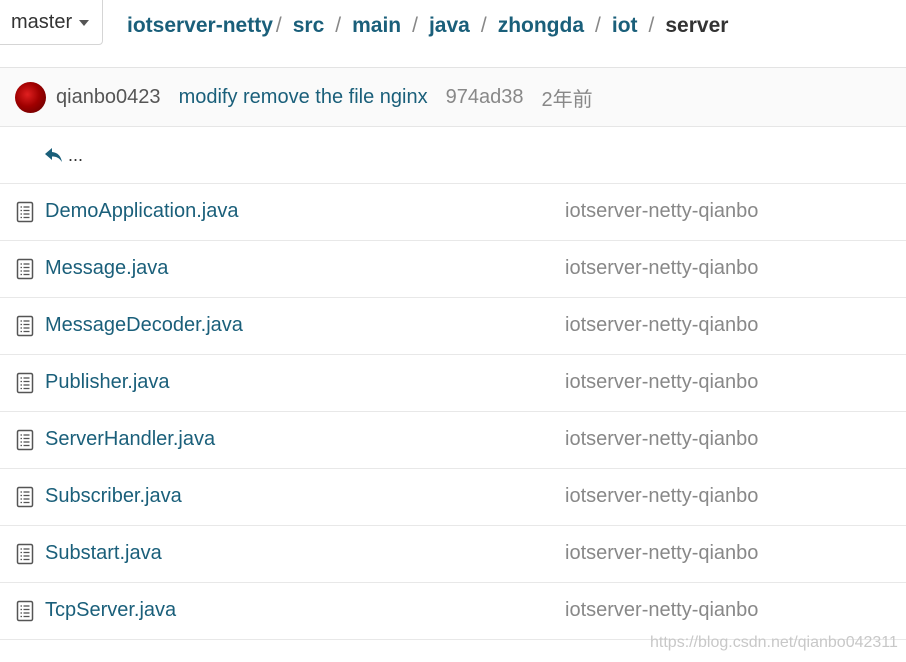 The image size is (906, 662). Describe the element at coordinates (106, 268) in the screenshot. I see `file-name-link: Message.java` at that location.